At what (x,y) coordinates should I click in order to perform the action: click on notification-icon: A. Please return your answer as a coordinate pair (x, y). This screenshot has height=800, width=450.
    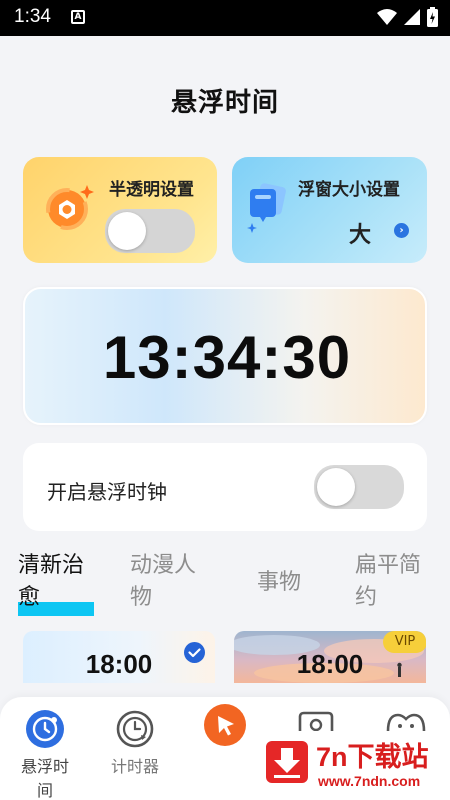
    Looking at the image, I should click on (78, 17).